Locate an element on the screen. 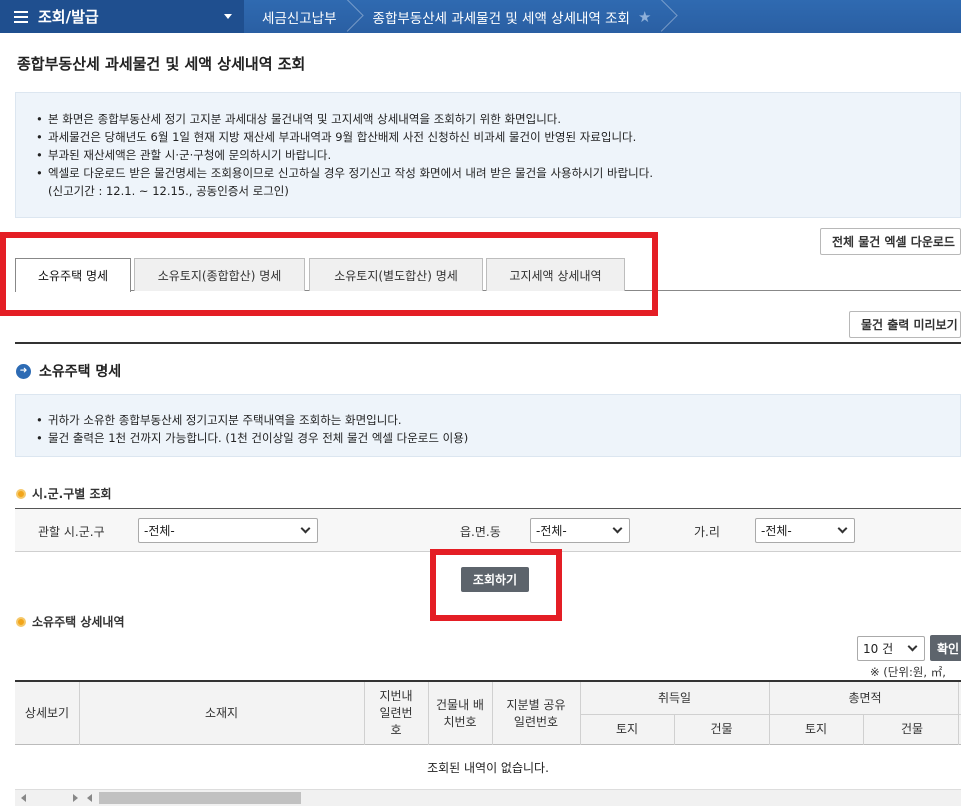 The image size is (961, 812). page-size-select: 10 건 is located at coordinates (891, 648).